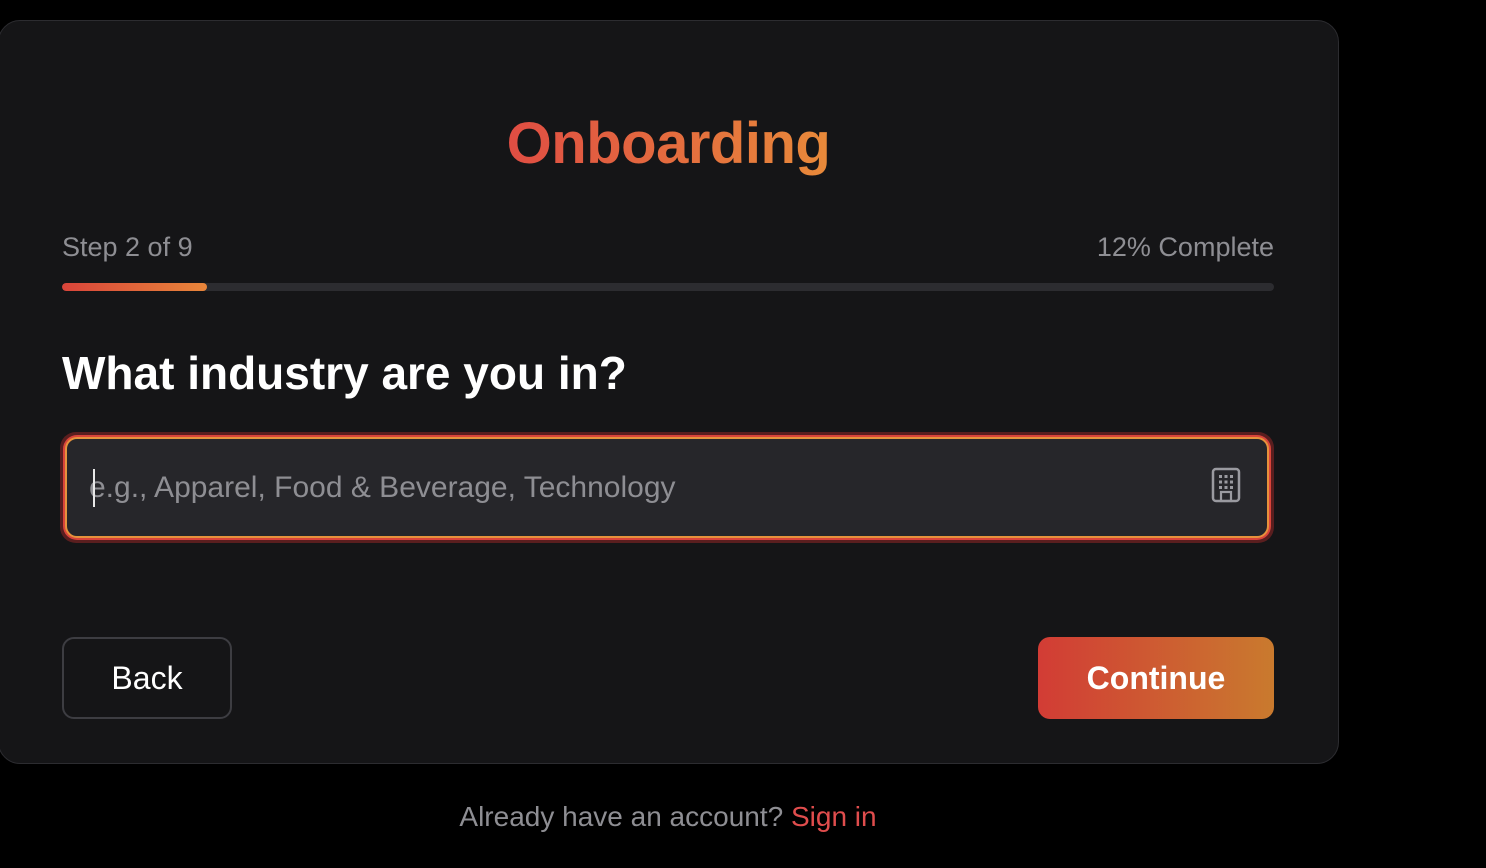 This screenshot has height=868, width=1486. What do you see at coordinates (1226, 485) in the screenshot?
I see `building-icon` at bounding box center [1226, 485].